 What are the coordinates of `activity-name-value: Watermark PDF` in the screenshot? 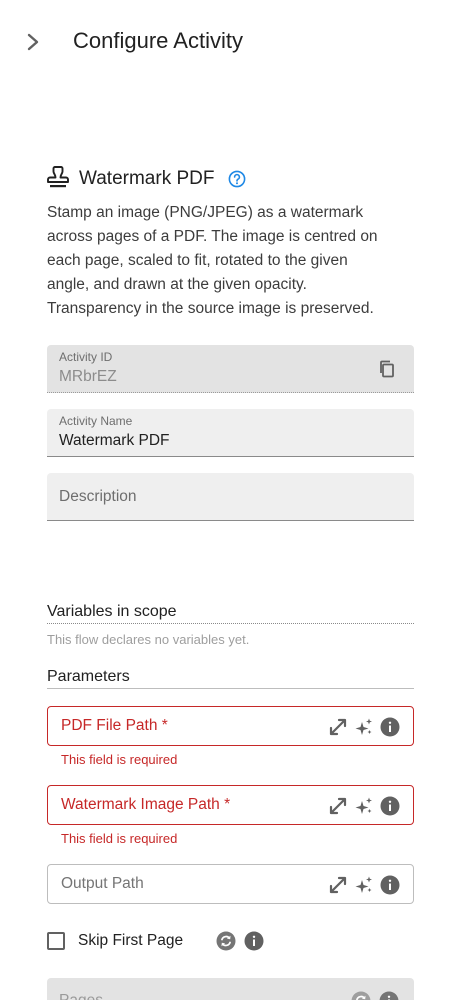 It's located at (114, 441).